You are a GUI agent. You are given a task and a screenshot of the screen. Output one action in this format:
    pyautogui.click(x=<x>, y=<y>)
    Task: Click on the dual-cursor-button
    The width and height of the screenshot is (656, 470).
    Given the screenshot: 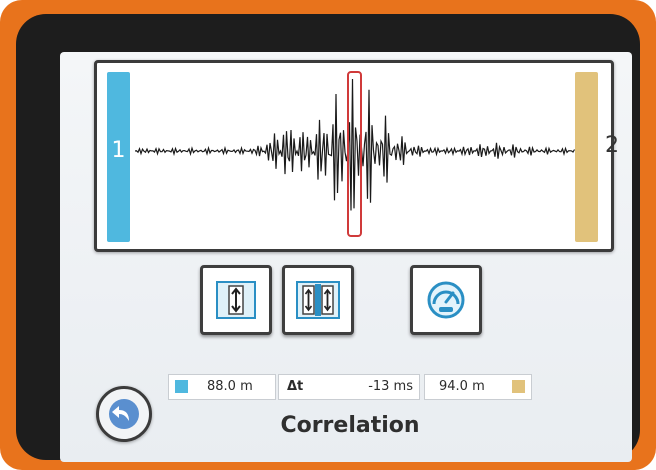 What is the action you would take?
    pyautogui.click(x=318, y=300)
    